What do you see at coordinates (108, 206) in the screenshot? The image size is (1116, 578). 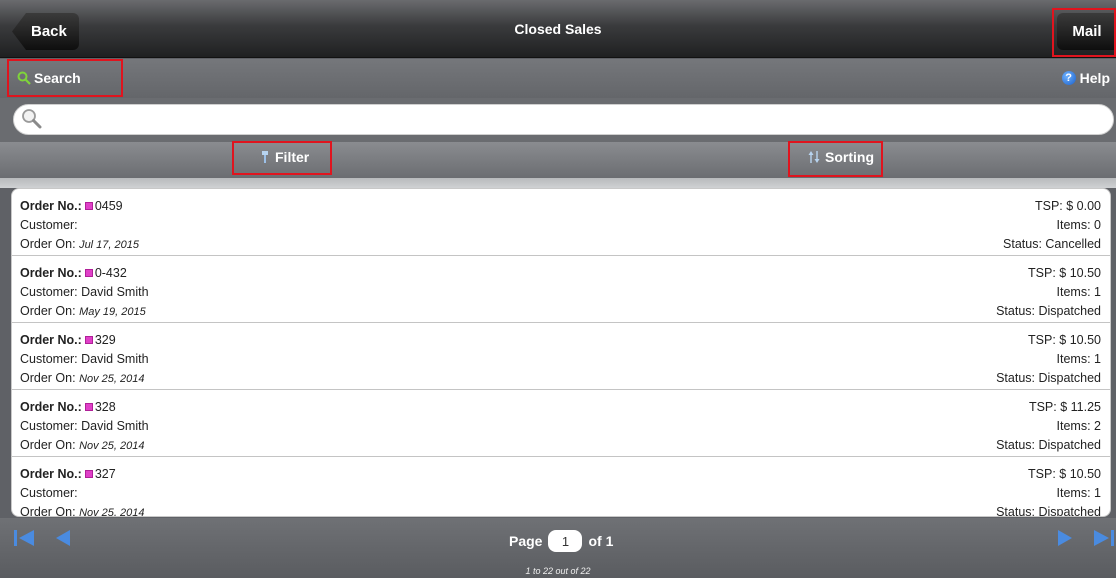 I see `order-no: 0459` at bounding box center [108, 206].